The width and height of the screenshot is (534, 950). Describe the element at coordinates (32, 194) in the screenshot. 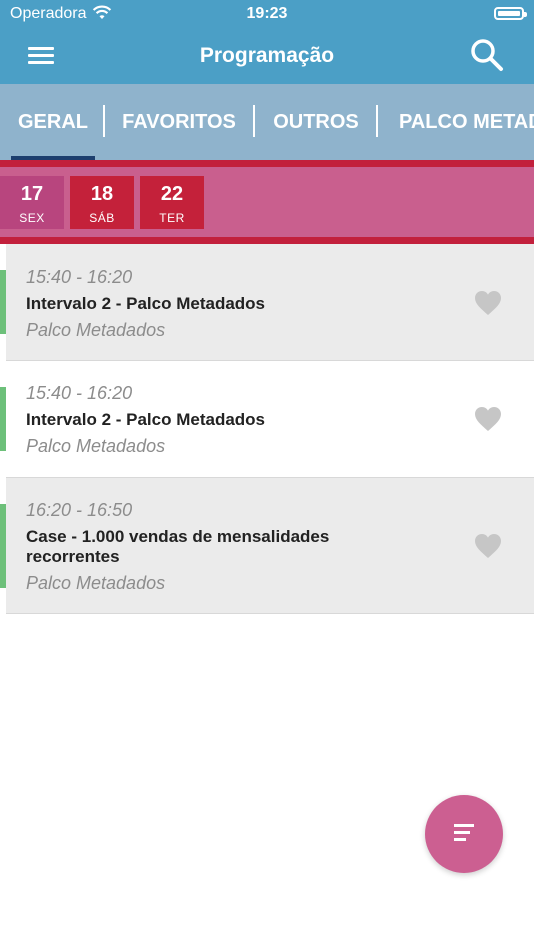

I see `date-day: 17` at that location.